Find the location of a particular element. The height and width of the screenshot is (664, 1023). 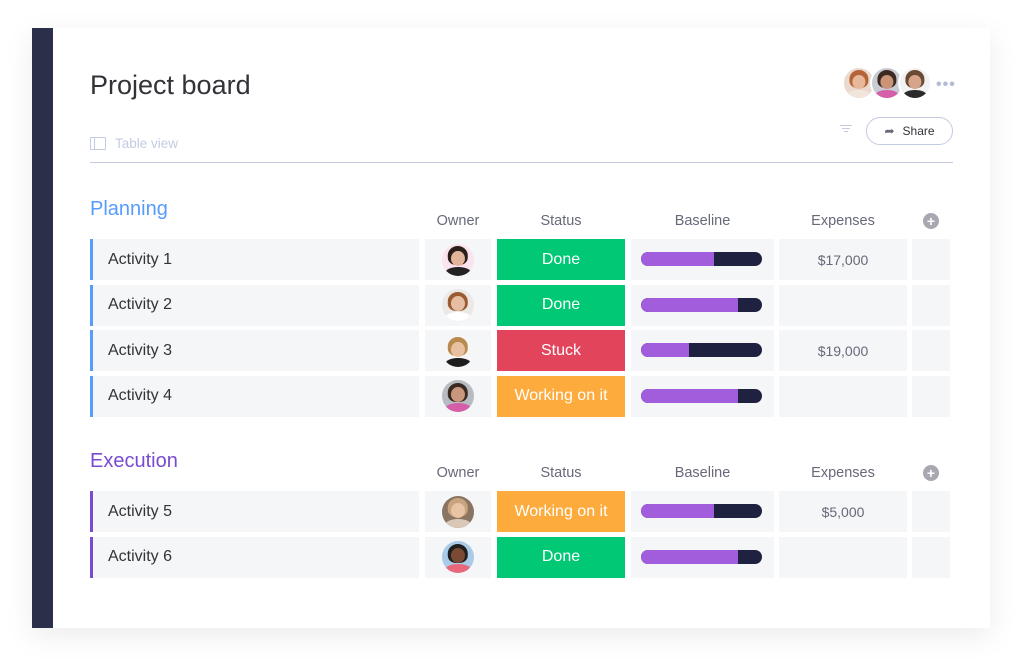

item-name-cell: Activity 1 is located at coordinates (254, 259).